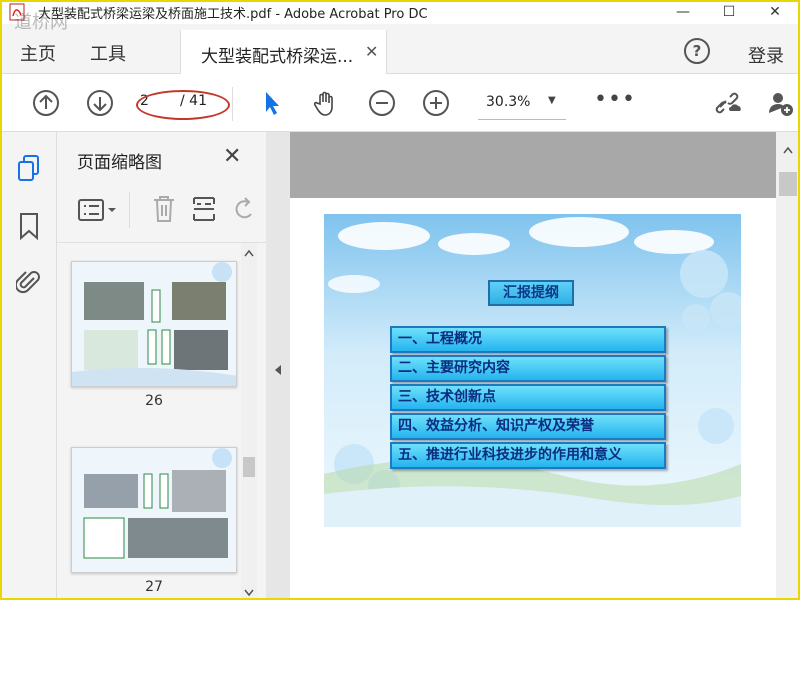 This screenshot has width=800, height=675. I want to click on document-scrollbar, so click(788, 366).